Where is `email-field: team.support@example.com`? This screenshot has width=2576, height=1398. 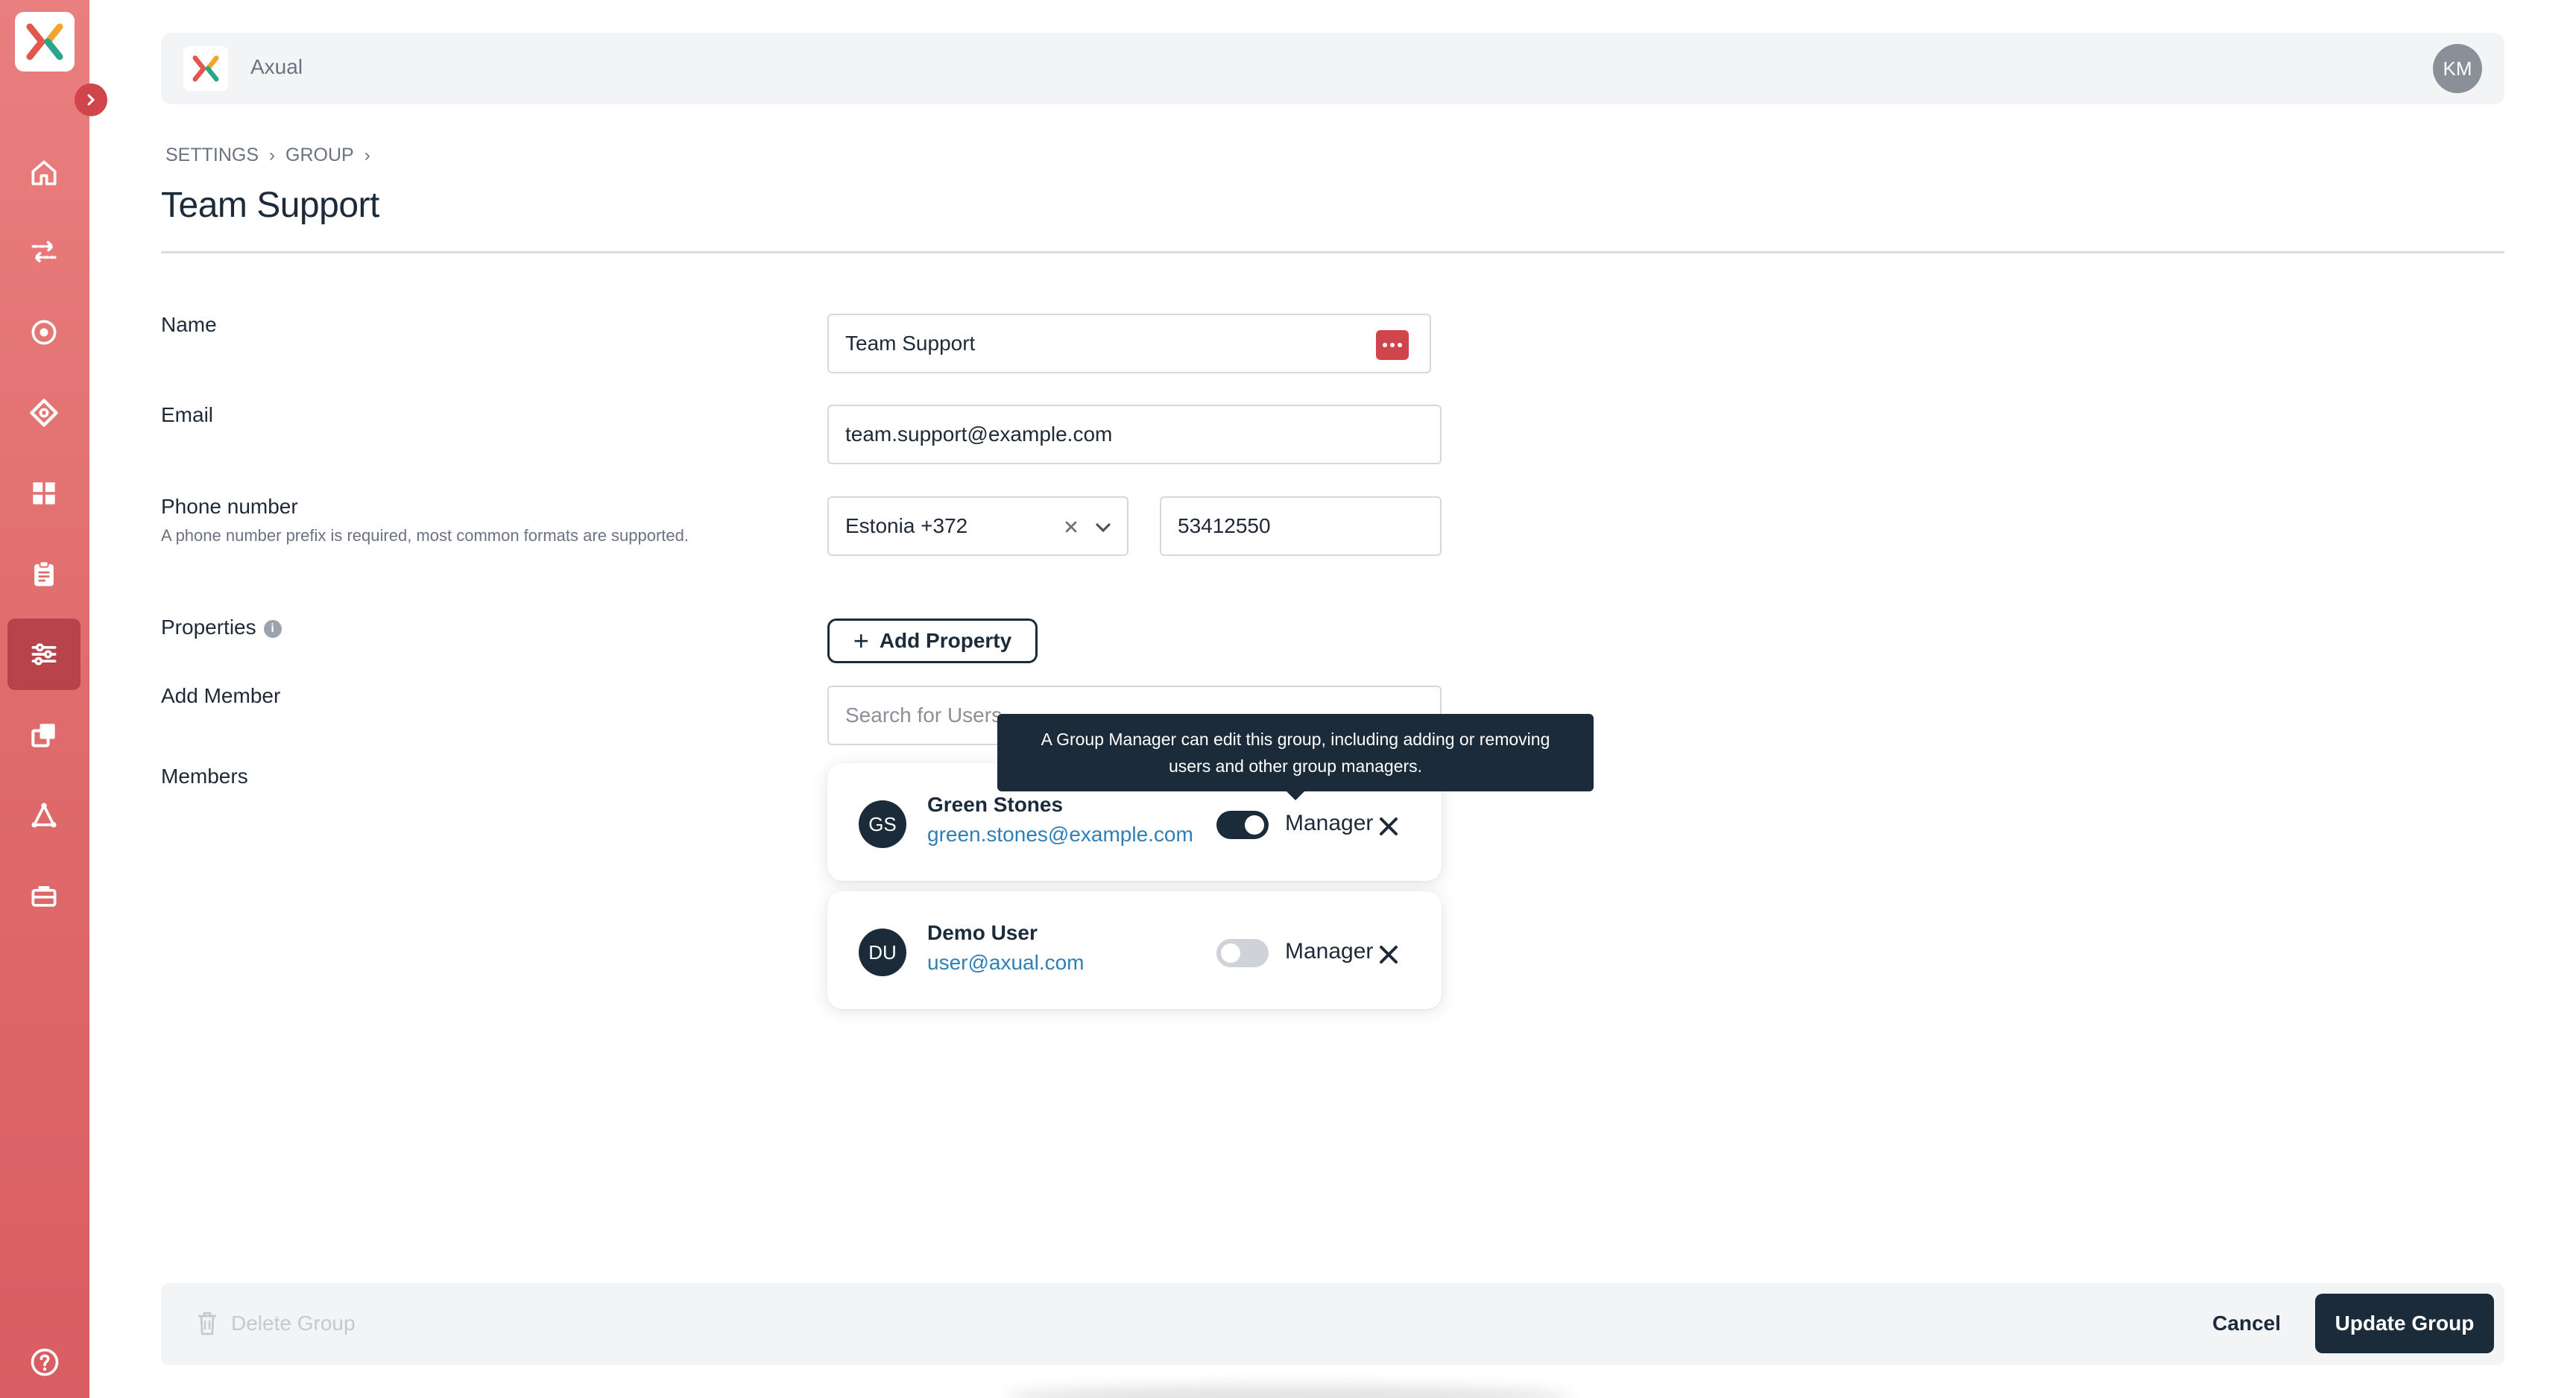 email-field: team.support@example.com is located at coordinates (1134, 434).